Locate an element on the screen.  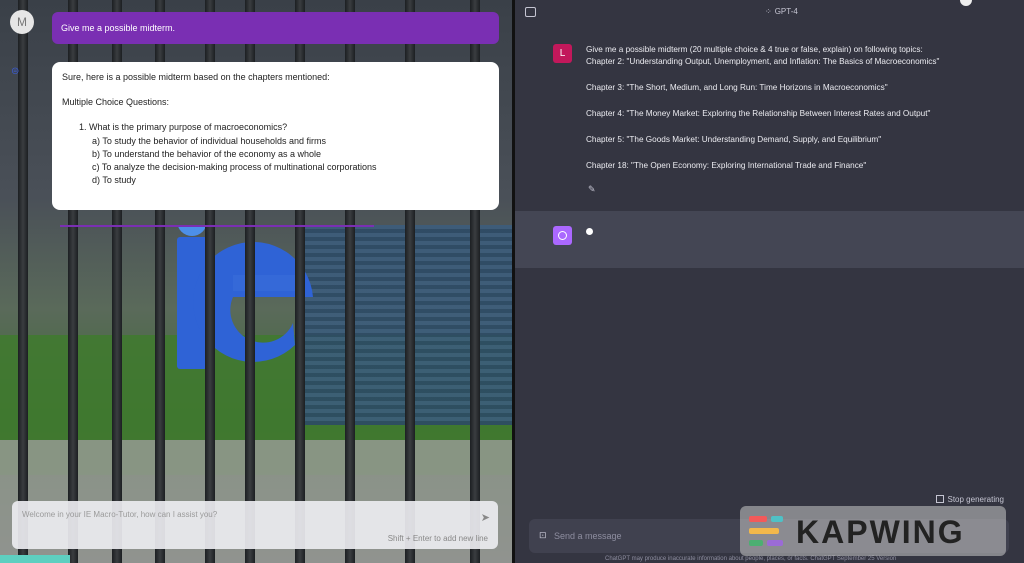
message-placeholder: Send a message is located at coordinates (588, 536).